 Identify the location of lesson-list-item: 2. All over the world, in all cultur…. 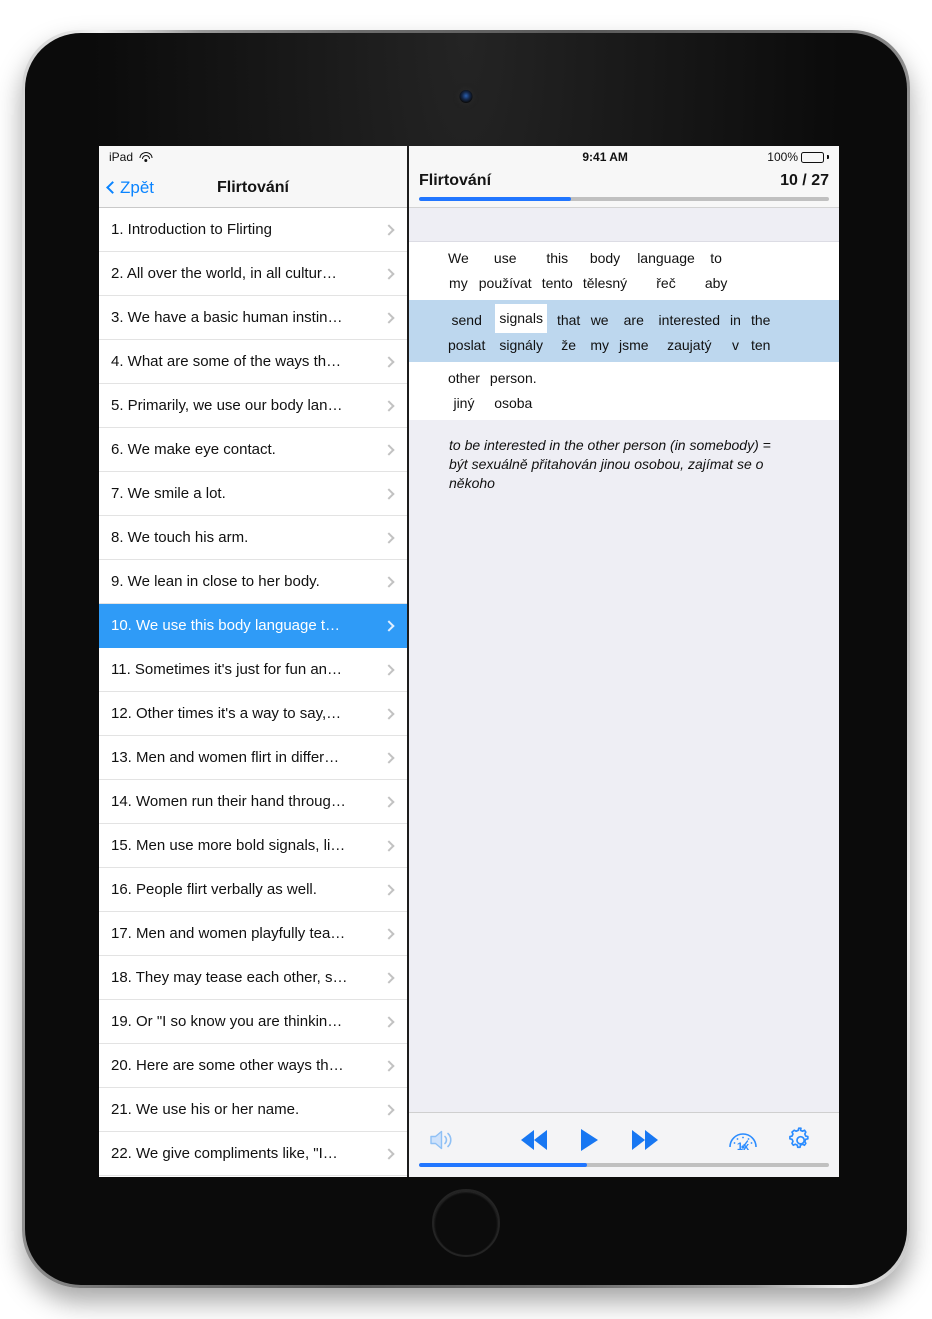
(253, 274).